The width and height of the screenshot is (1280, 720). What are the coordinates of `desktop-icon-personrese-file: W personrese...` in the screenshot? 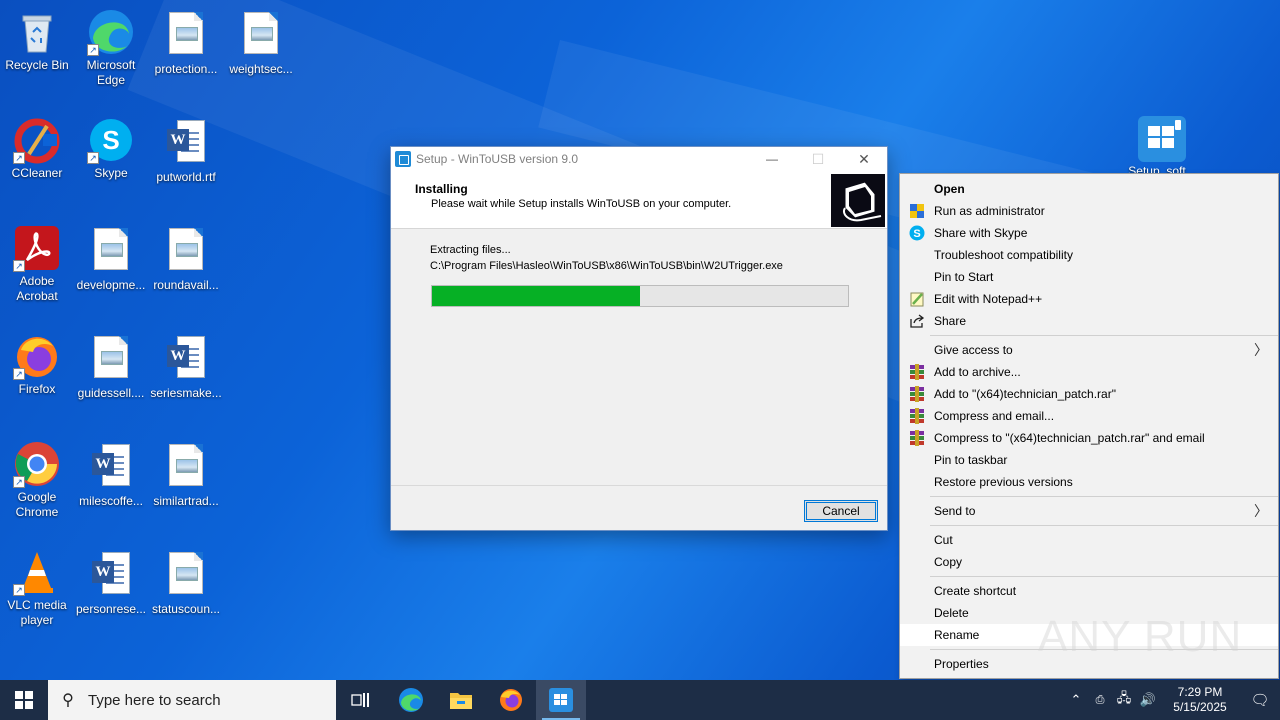 It's located at (111, 582).